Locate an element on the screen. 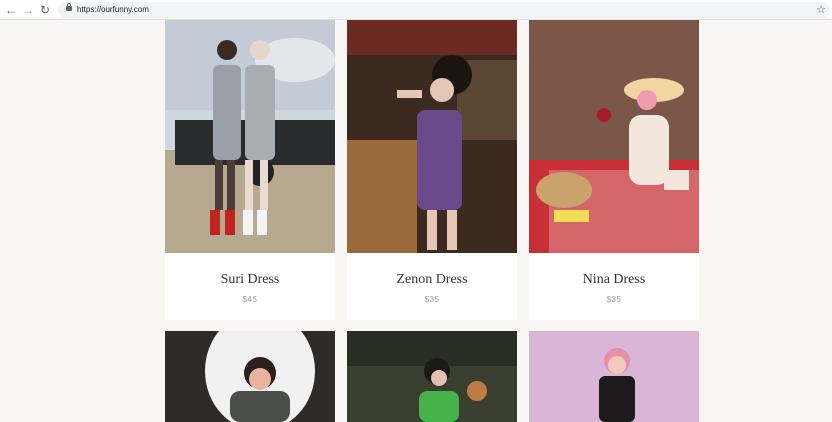  product-card-nina: Nina Dress $35 is located at coordinates (614, 170).